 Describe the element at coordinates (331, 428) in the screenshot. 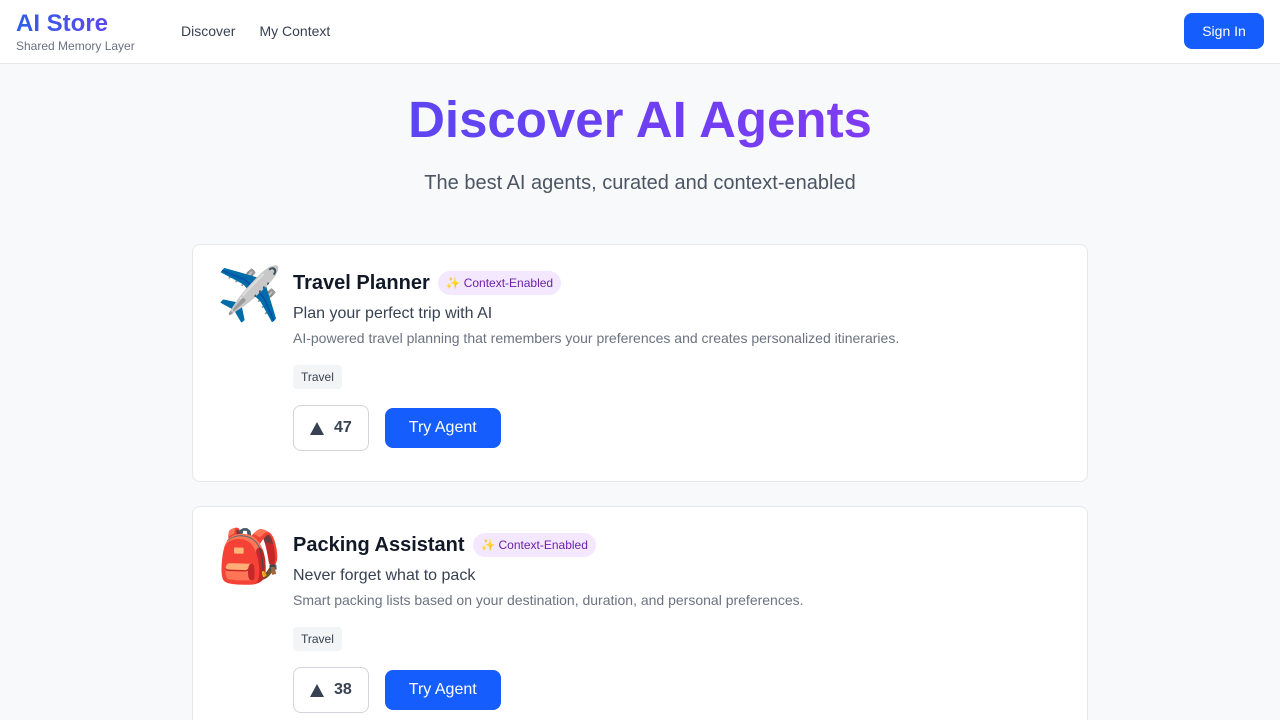

I see `upvote-button: 47` at that location.